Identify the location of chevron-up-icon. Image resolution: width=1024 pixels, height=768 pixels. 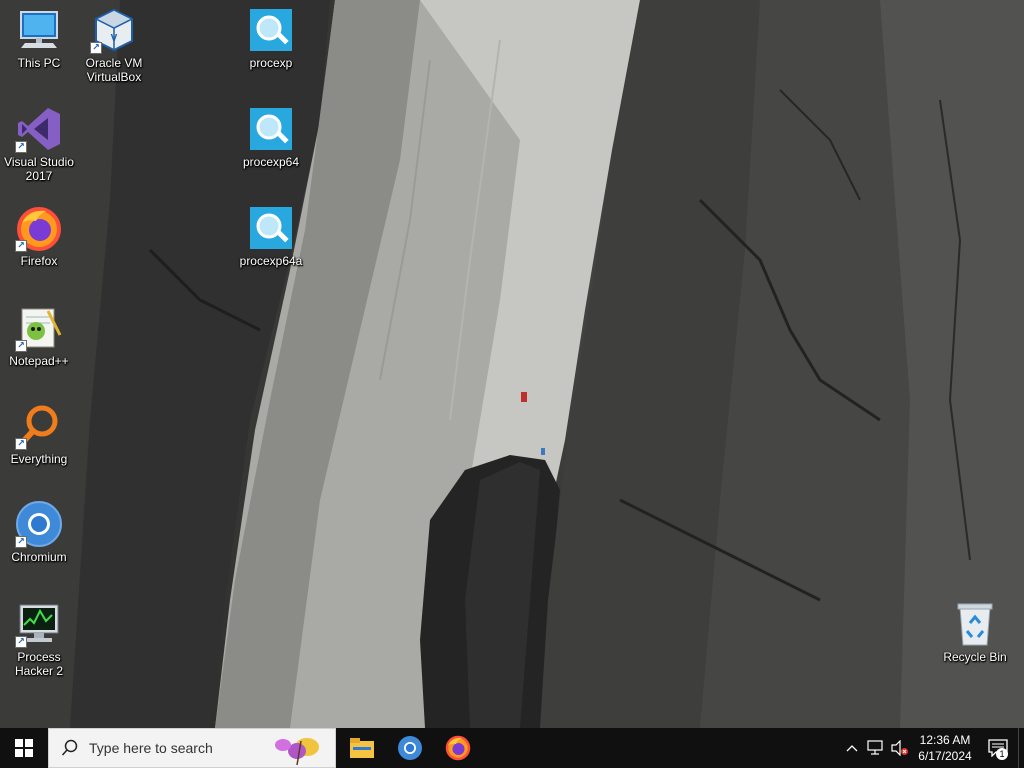
(852, 748).